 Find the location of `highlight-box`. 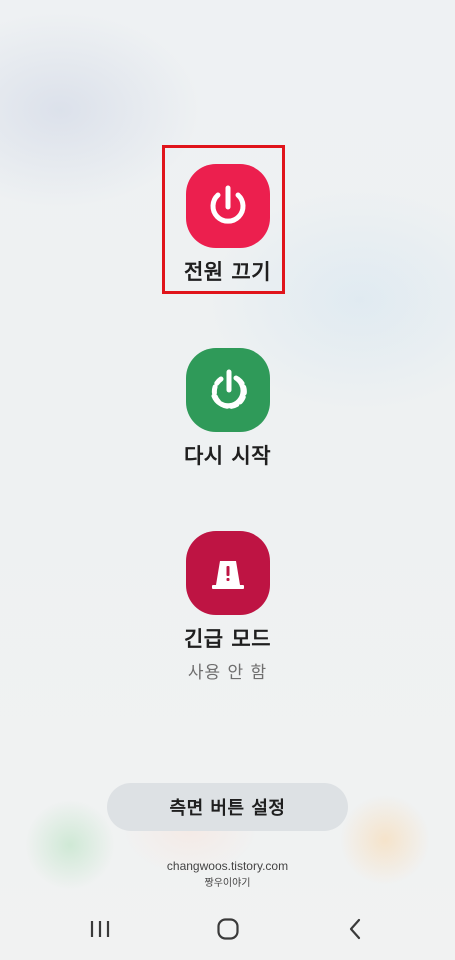

highlight-box is located at coordinates (223, 219).